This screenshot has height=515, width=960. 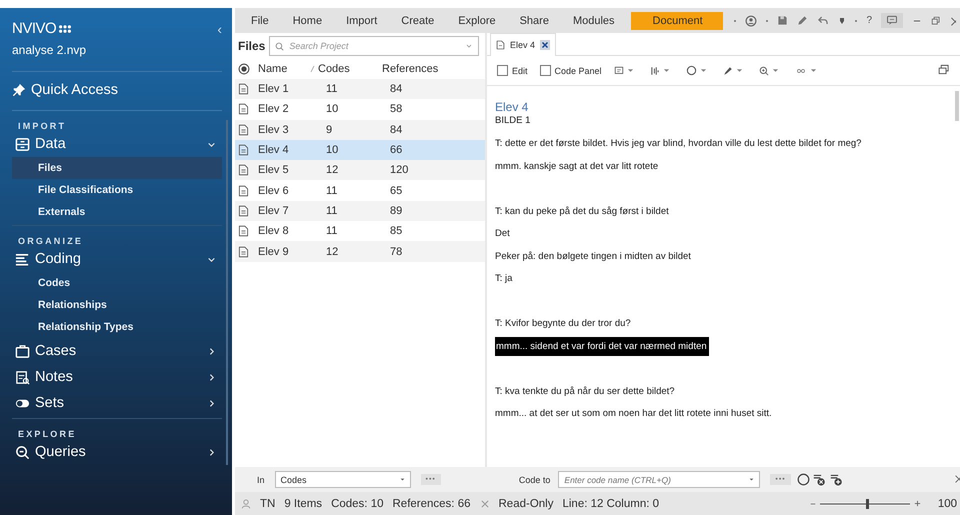 What do you see at coordinates (593, 21) in the screenshot?
I see `ribbon-tab: Modules` at bounding box center [593, 21].